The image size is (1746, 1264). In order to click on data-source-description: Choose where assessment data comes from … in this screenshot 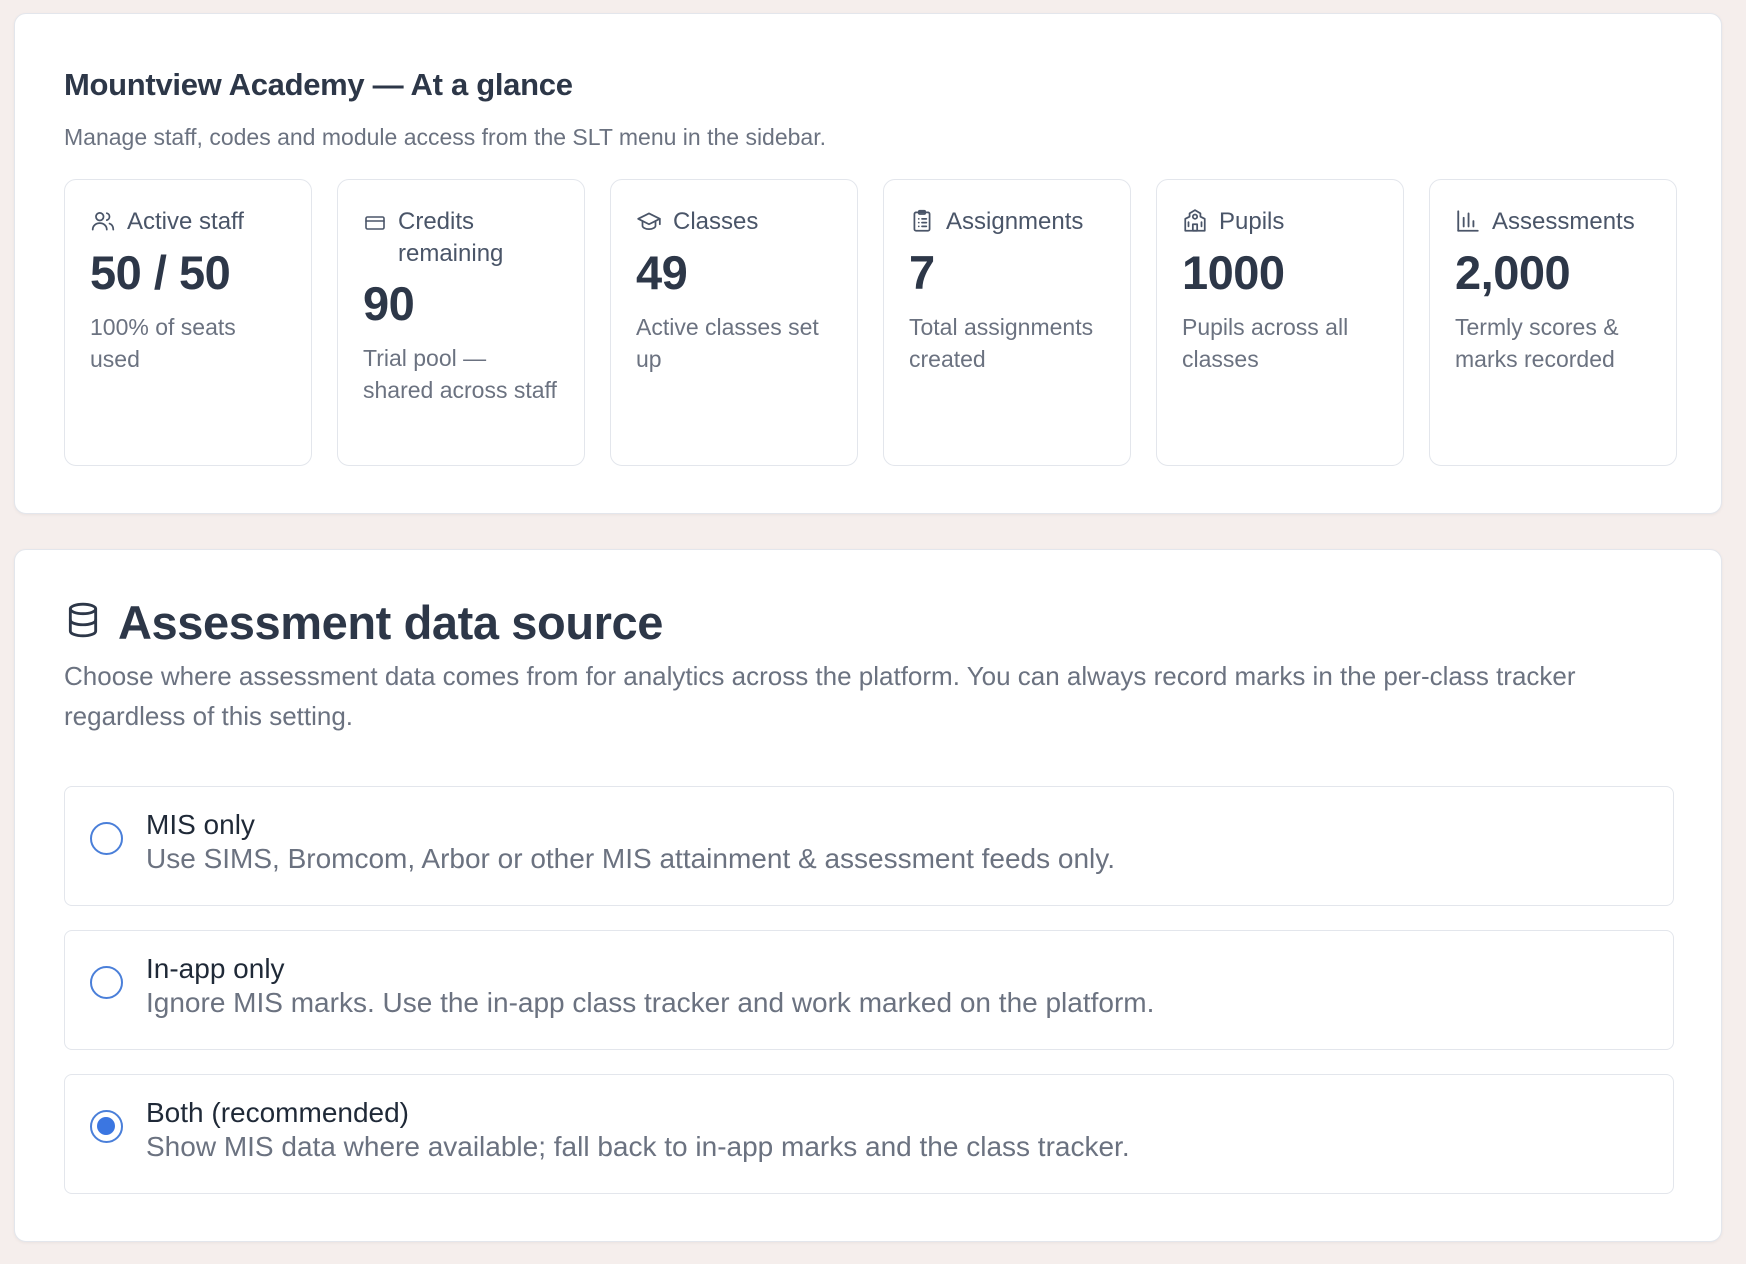, I will do `click(820, 696)`.